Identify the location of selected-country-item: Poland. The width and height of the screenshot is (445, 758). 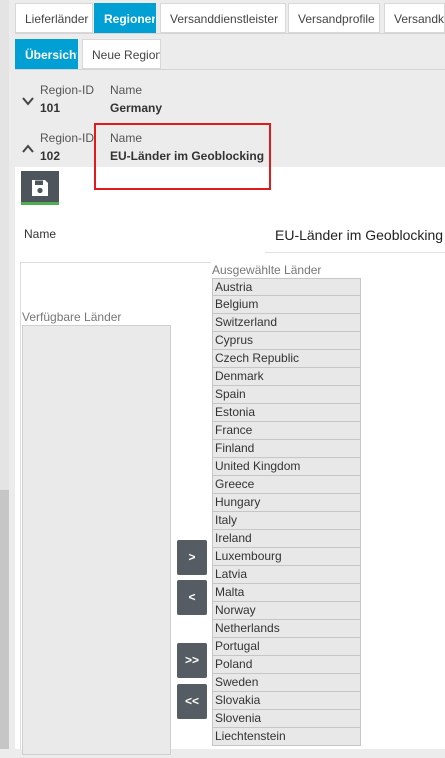
(286, 665).